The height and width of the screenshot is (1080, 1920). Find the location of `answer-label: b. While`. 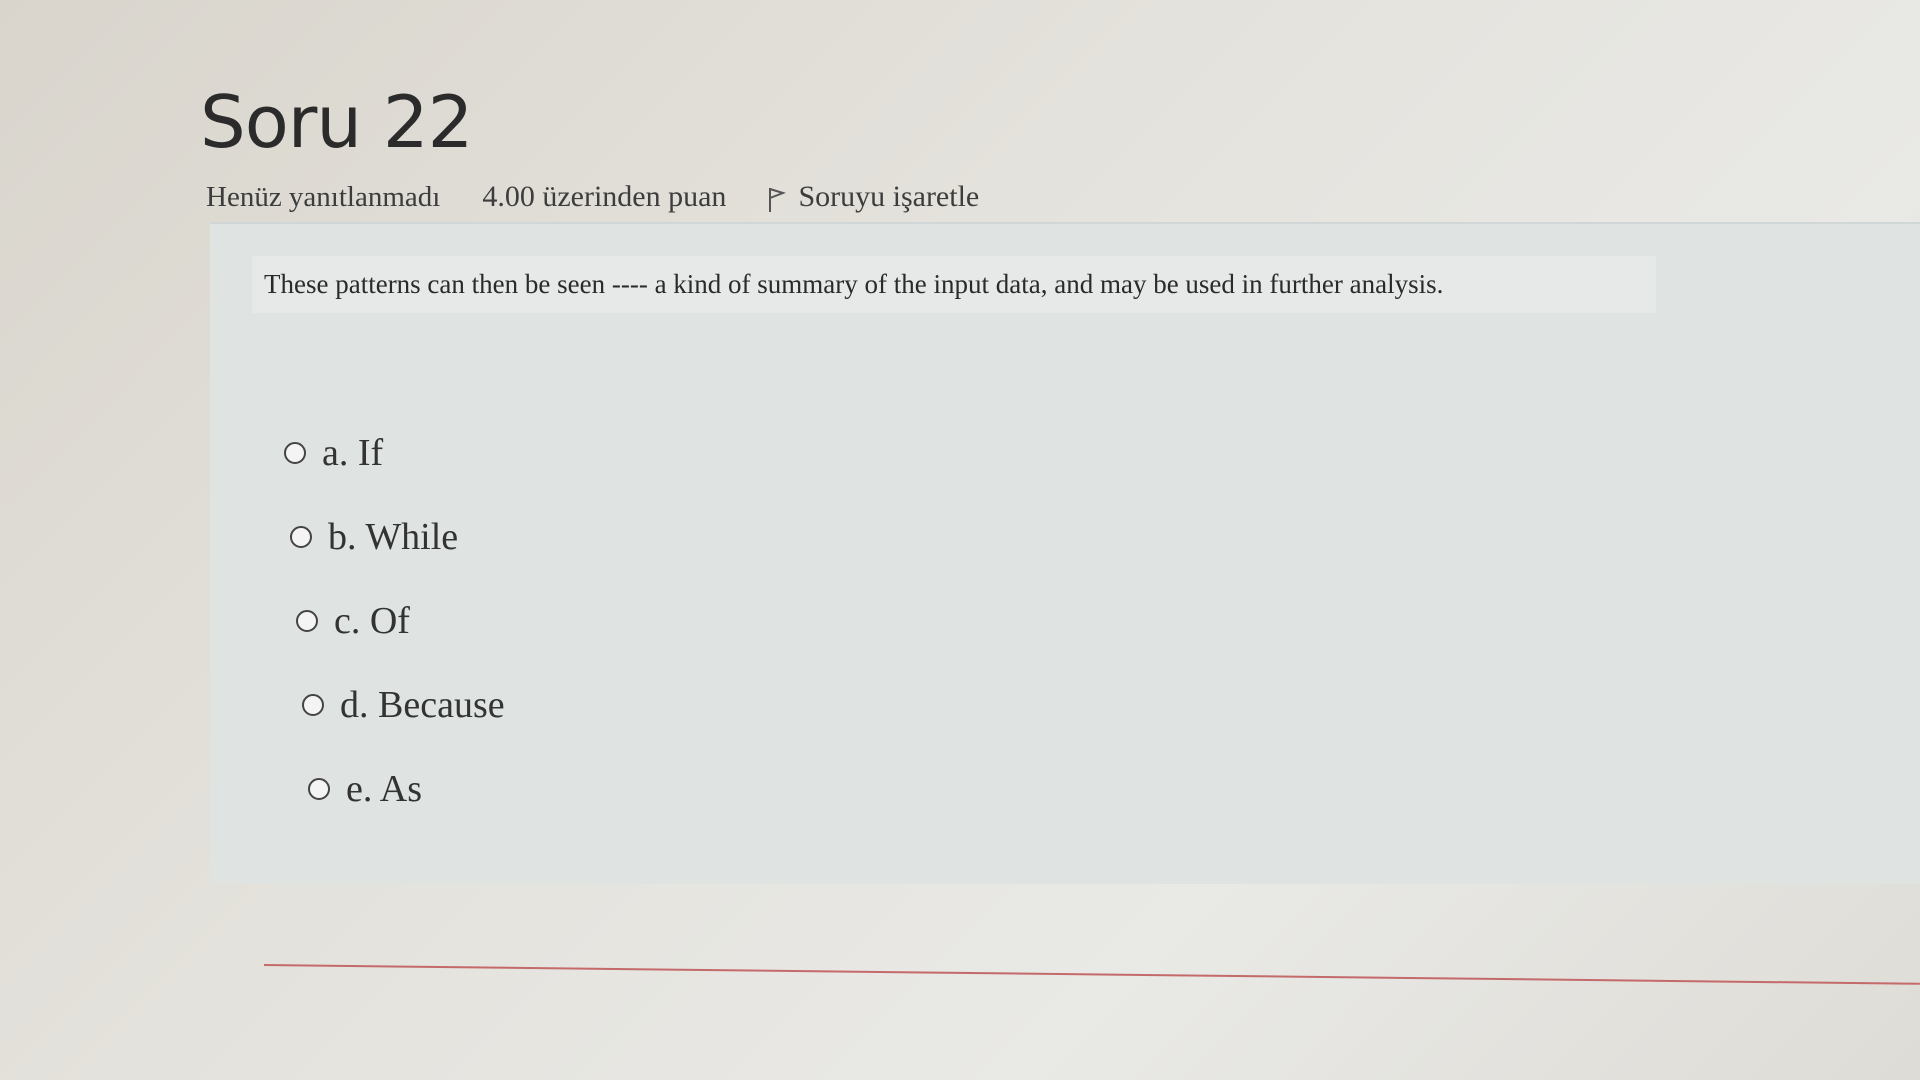

answer-label: b. While is located at coordinates (393, 537).